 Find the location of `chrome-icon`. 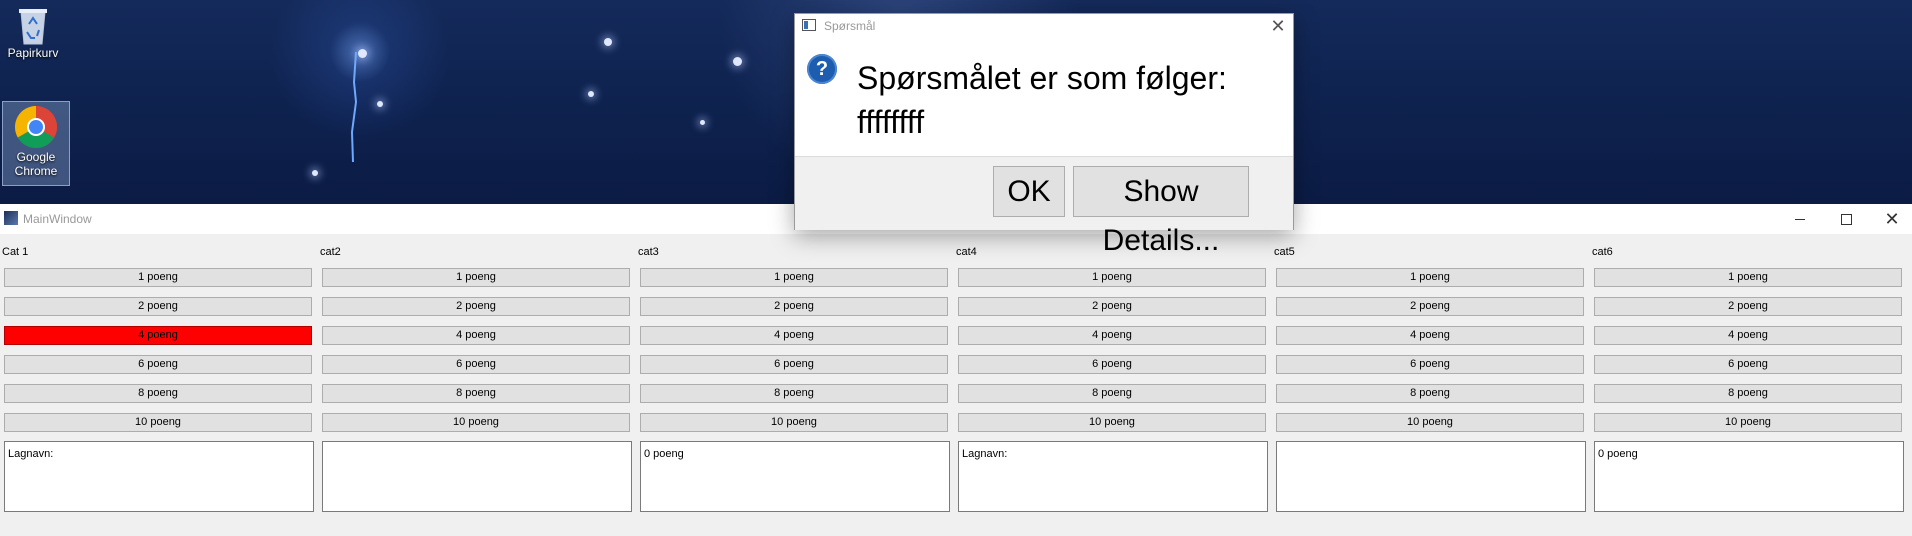

chrome-icon is located at coordinates (36, 127).